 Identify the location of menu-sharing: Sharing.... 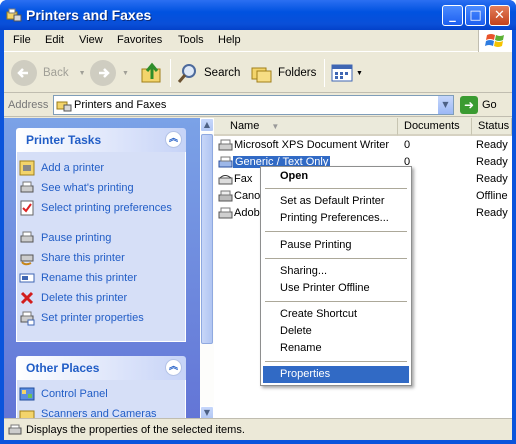
(336, 271).